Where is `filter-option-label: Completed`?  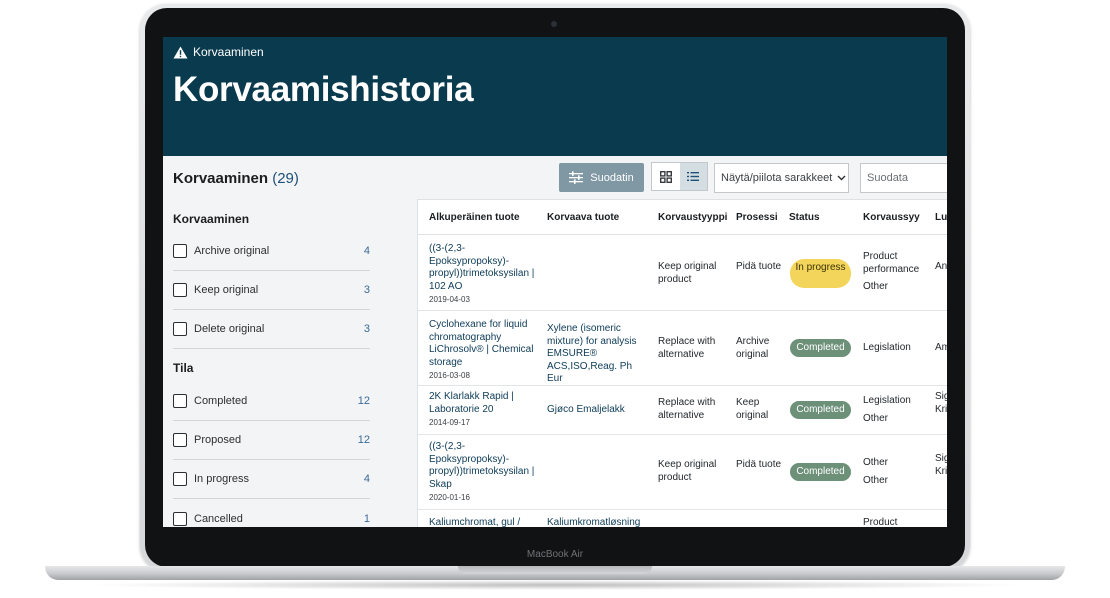
filter-option-label: Completed is located at coordinates (221, 401).